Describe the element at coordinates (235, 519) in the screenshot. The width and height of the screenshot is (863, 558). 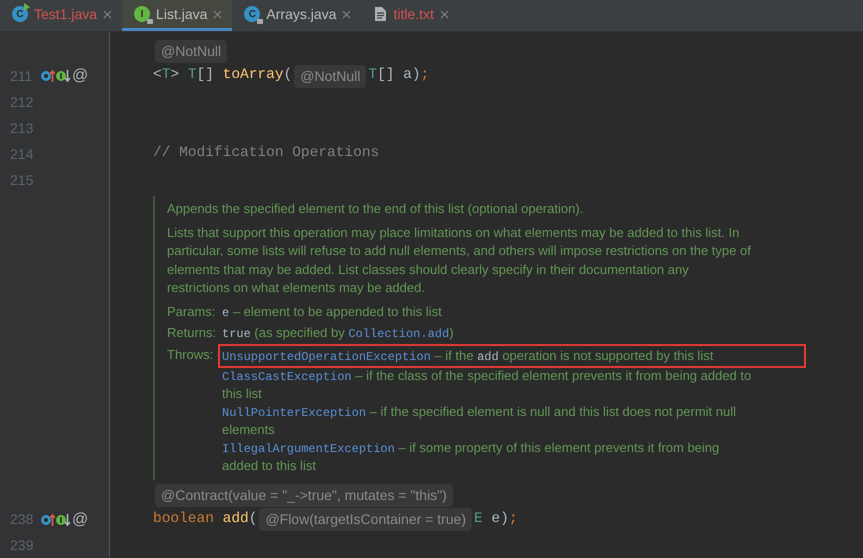
I see `code-token: add` at that location.